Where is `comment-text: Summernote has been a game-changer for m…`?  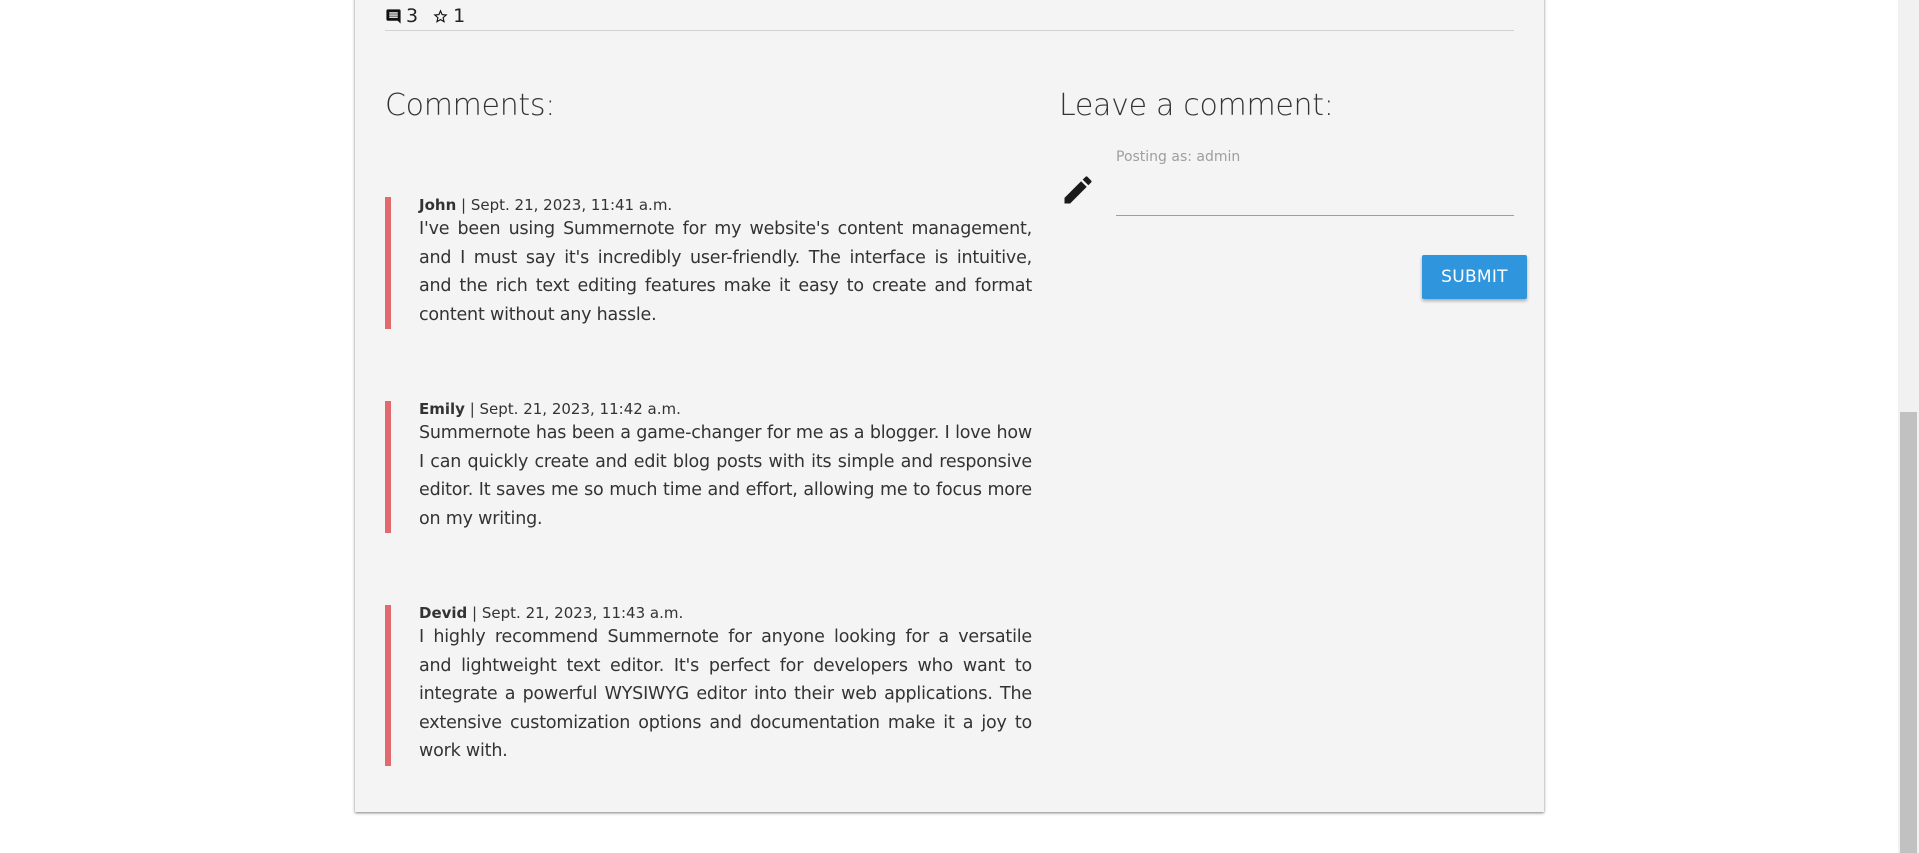
comment-text: Summernote has been a game-changer for m… is located at coordinates (725, 476).